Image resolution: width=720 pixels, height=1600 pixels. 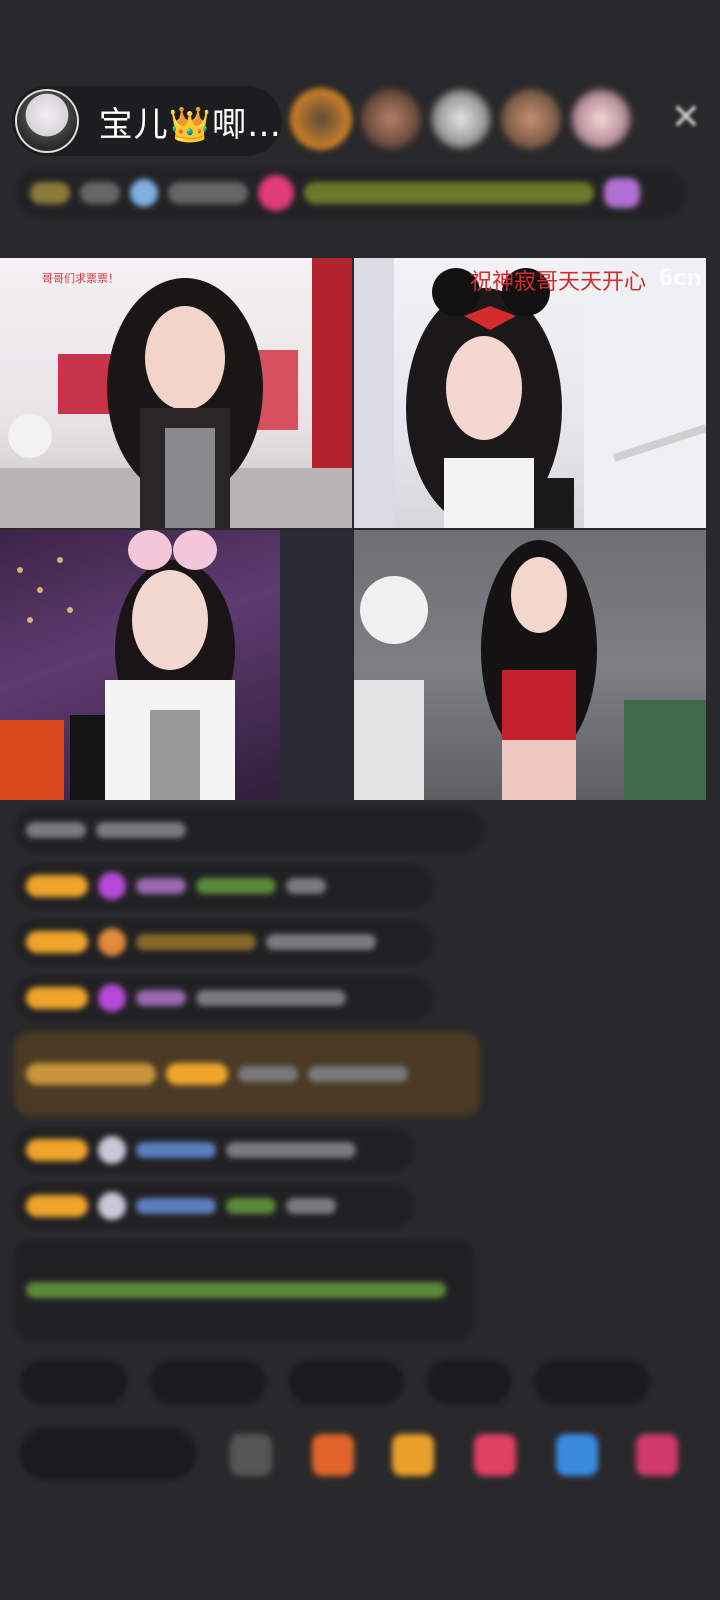 I want to click on streamer-2-video, so click(x=530, y=393).